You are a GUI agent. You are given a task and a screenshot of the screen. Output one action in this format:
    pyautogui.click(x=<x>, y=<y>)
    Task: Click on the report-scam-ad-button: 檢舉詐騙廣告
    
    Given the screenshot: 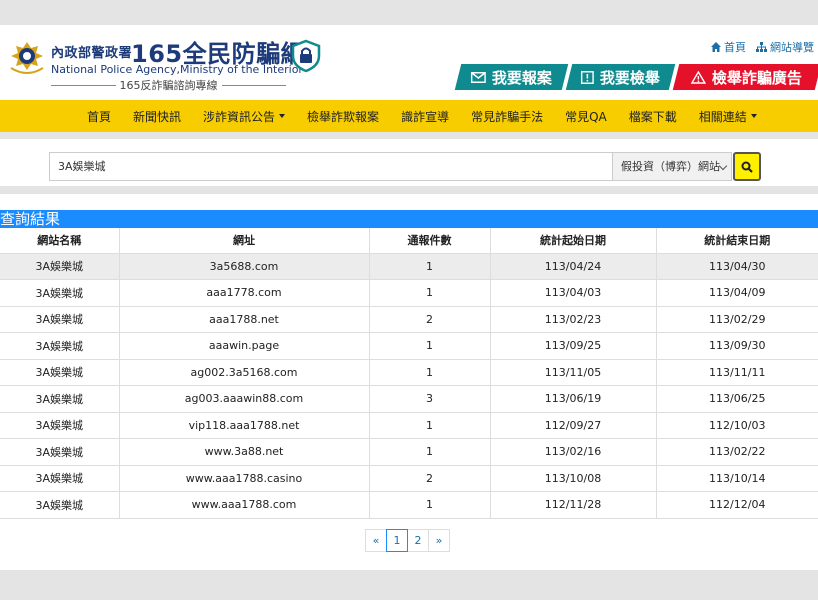 What is the action you would take?
    pyautogui.click(x=745, y=77)
    